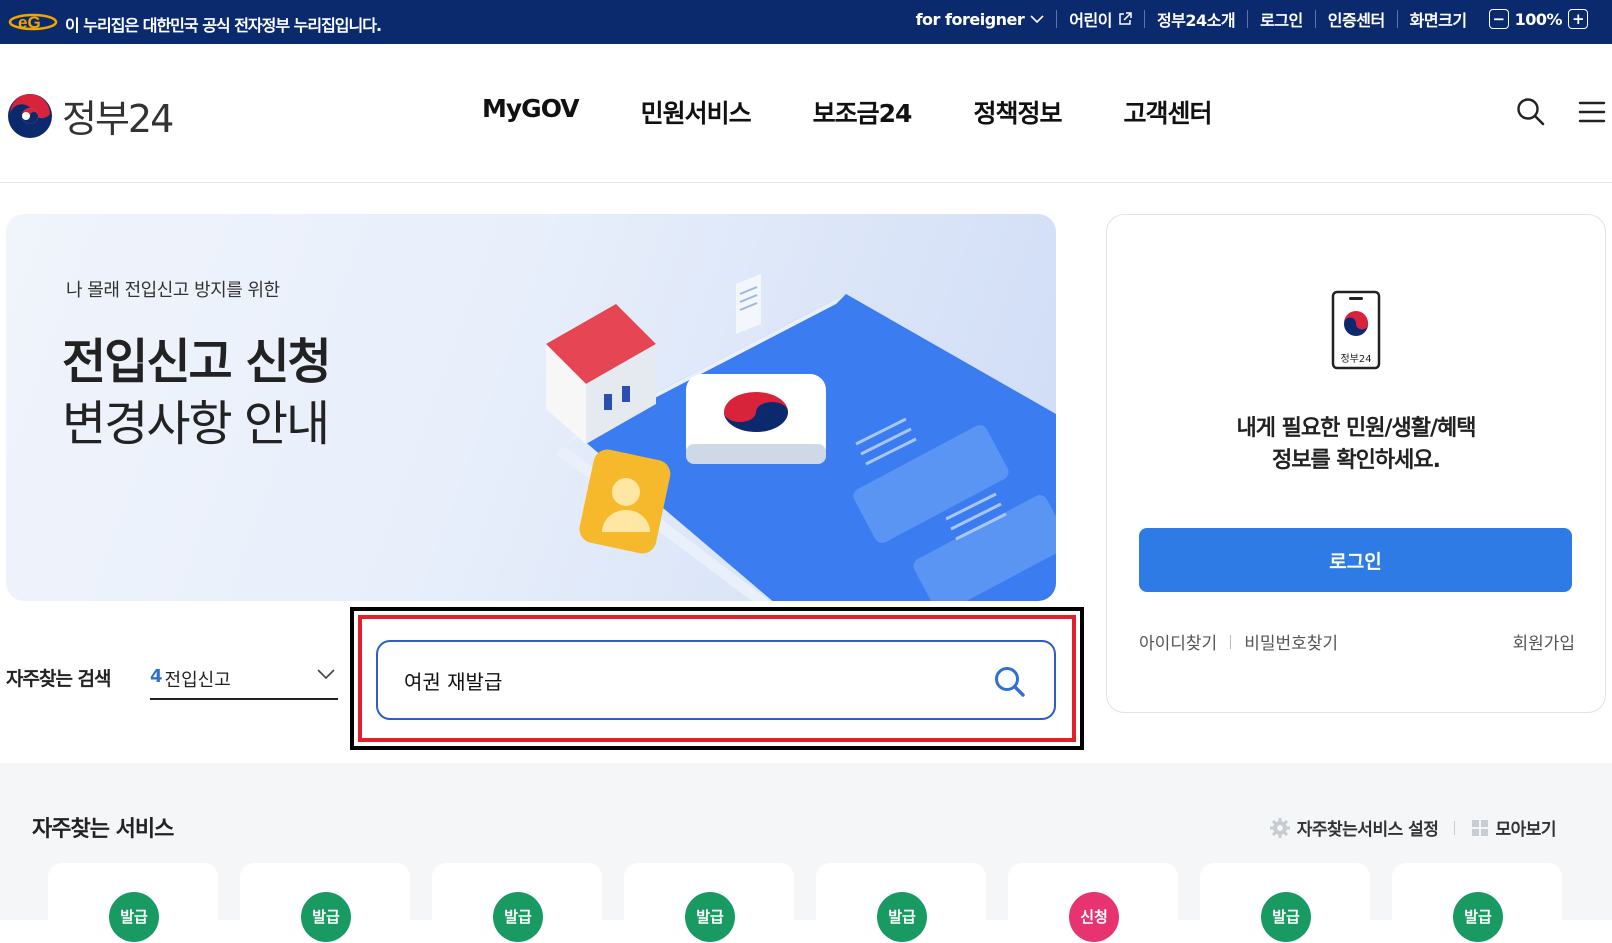 The image size is (1612, 943). I want to click on services-tools: 자주찾는서비스 설정 모아보기, so click(1412, 827).